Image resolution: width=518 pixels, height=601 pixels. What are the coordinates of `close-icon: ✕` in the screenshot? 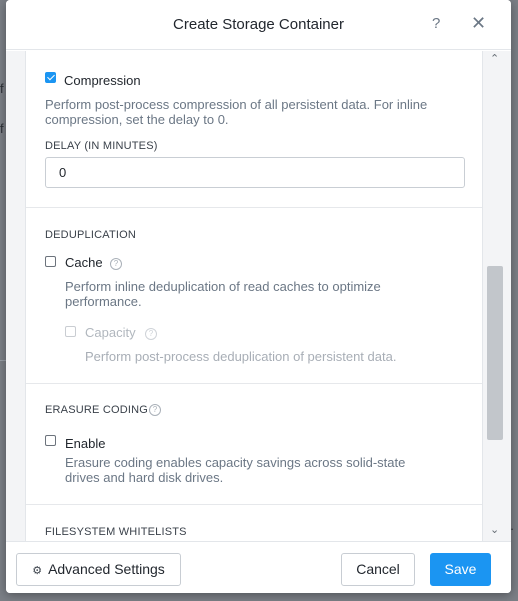 It's located at (478, 23).